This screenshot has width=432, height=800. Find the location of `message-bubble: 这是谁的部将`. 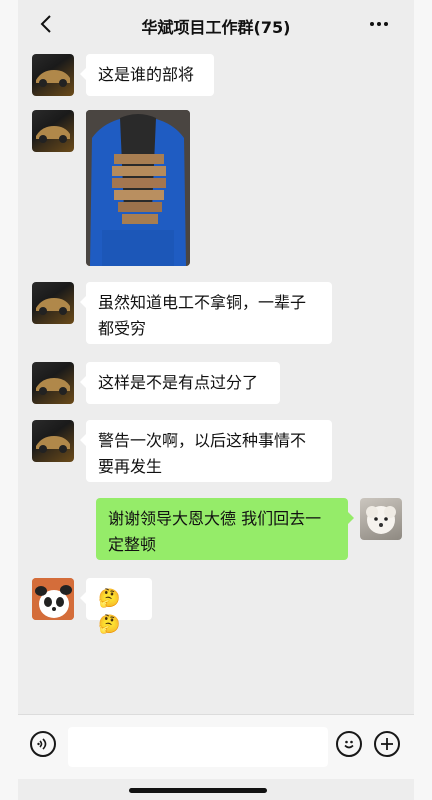

message-bubble: 这是谁的部将 is located at coordinates (147, 75).